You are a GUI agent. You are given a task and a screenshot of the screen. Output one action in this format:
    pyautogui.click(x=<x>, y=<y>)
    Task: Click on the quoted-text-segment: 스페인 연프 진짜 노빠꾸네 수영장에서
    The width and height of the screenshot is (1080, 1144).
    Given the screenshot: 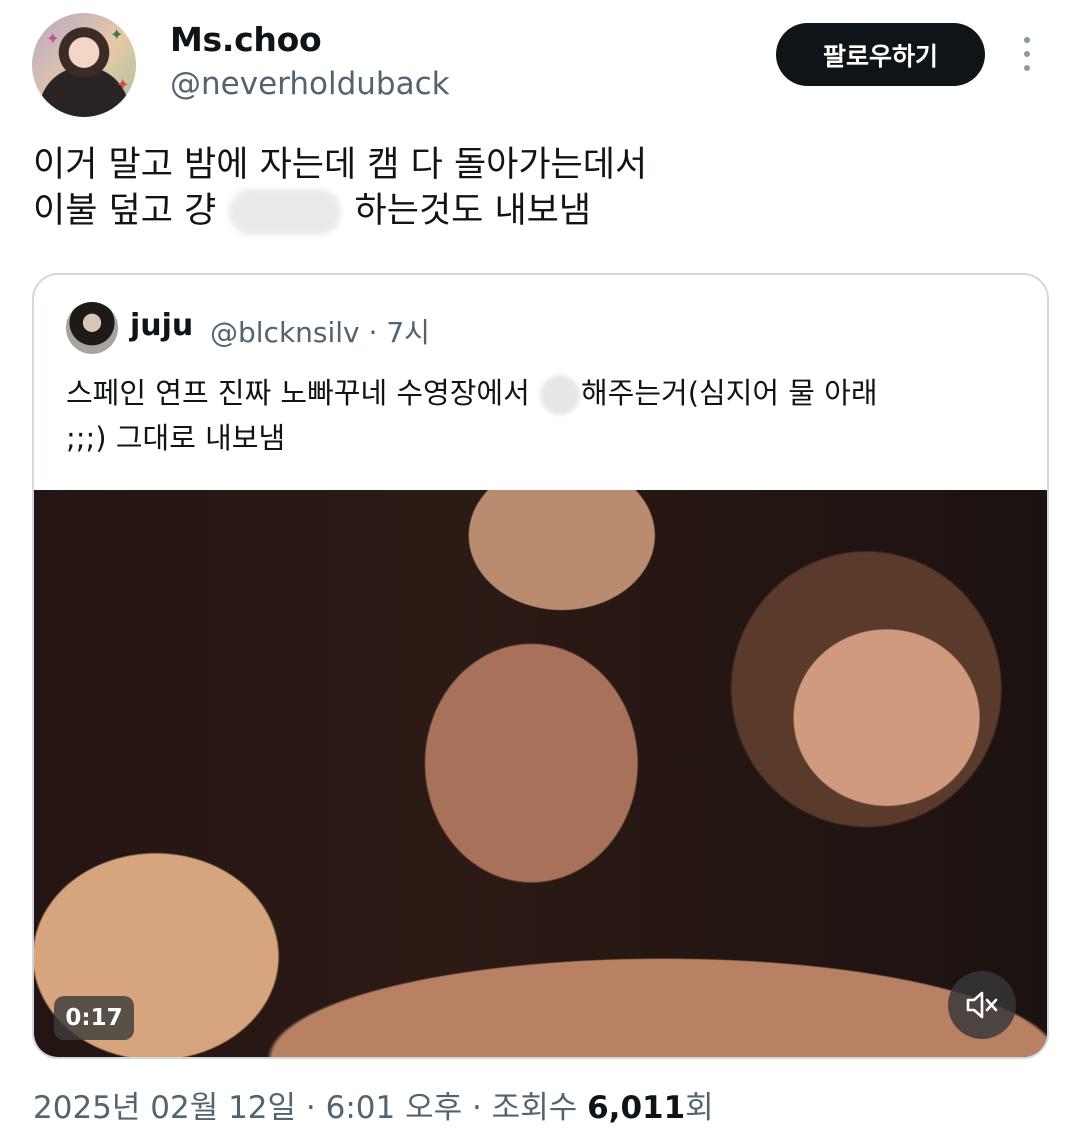 What is the action you would take?
    pyautogui.click(x=302, y=393)
    